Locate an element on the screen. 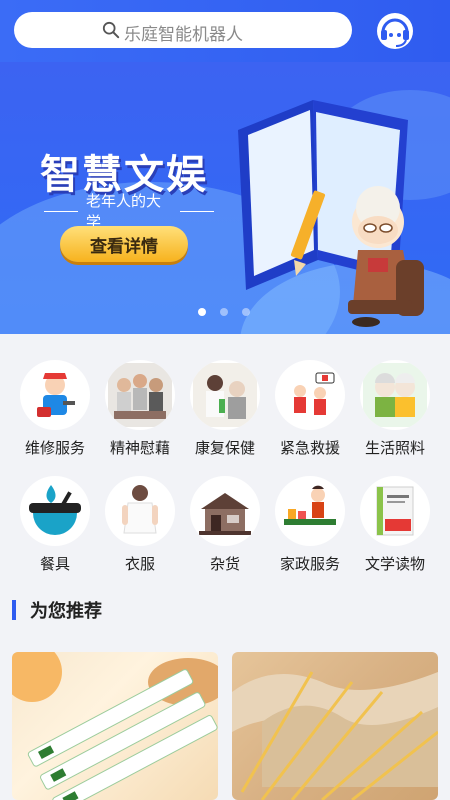  emergency-rescue-icon is located at coordinates (314, 393).